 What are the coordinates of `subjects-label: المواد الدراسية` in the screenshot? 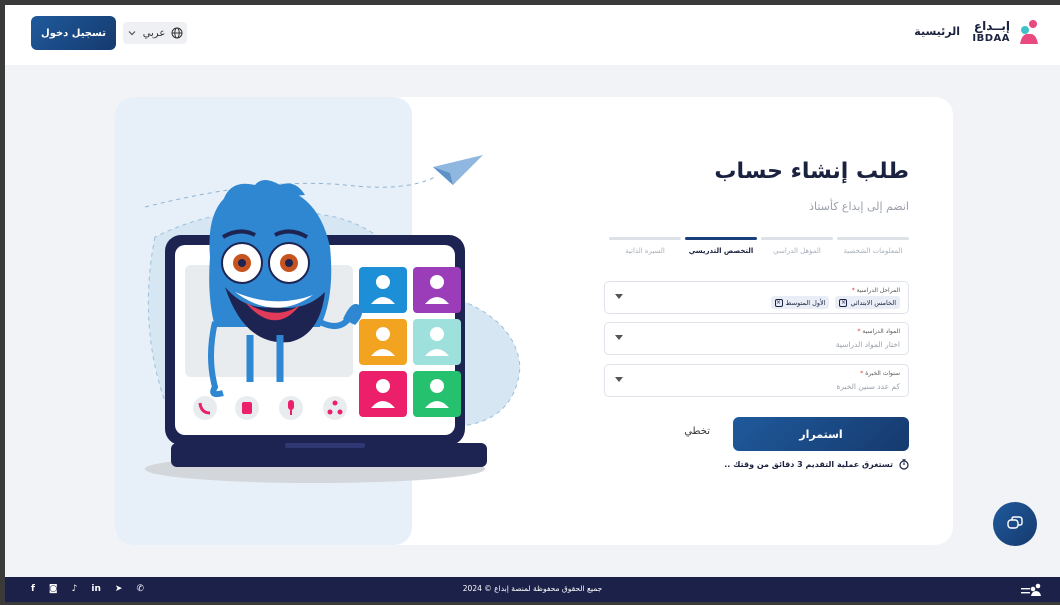 It's located at (881, 331).